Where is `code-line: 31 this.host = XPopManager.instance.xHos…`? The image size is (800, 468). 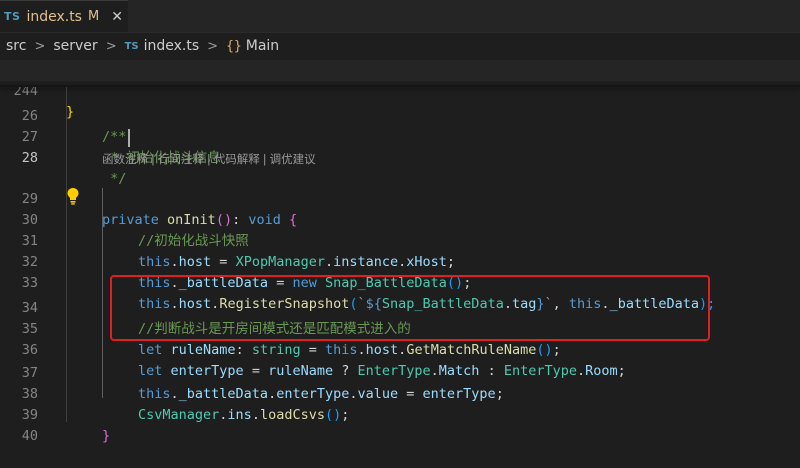
code-line: 31 this.host = XPopManager.instance.xHos… is located at coordinates (400, 240).